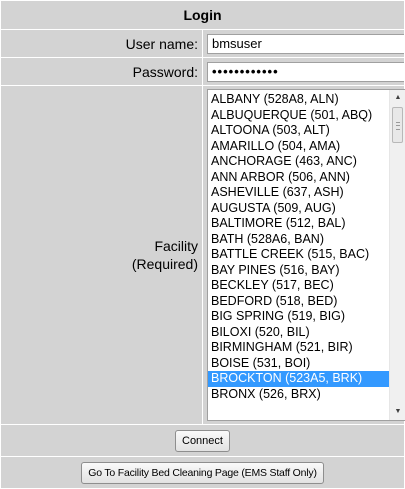 This screenshot has width=405, height=489. What do you see at coordinates (298, 100) in the screenshot?
I see `facility-option: ALBANY (528A8, ALN)` at bounding box center [298, 100].